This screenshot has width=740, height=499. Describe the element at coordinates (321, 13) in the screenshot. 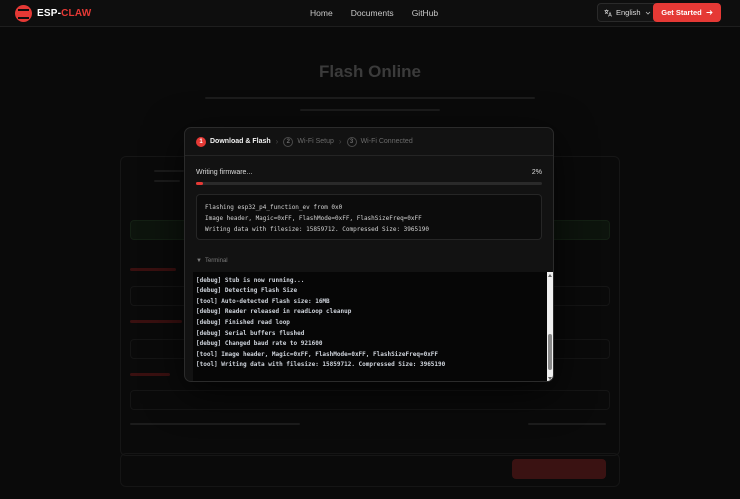

I see `nav-link-home: Home` at that location.